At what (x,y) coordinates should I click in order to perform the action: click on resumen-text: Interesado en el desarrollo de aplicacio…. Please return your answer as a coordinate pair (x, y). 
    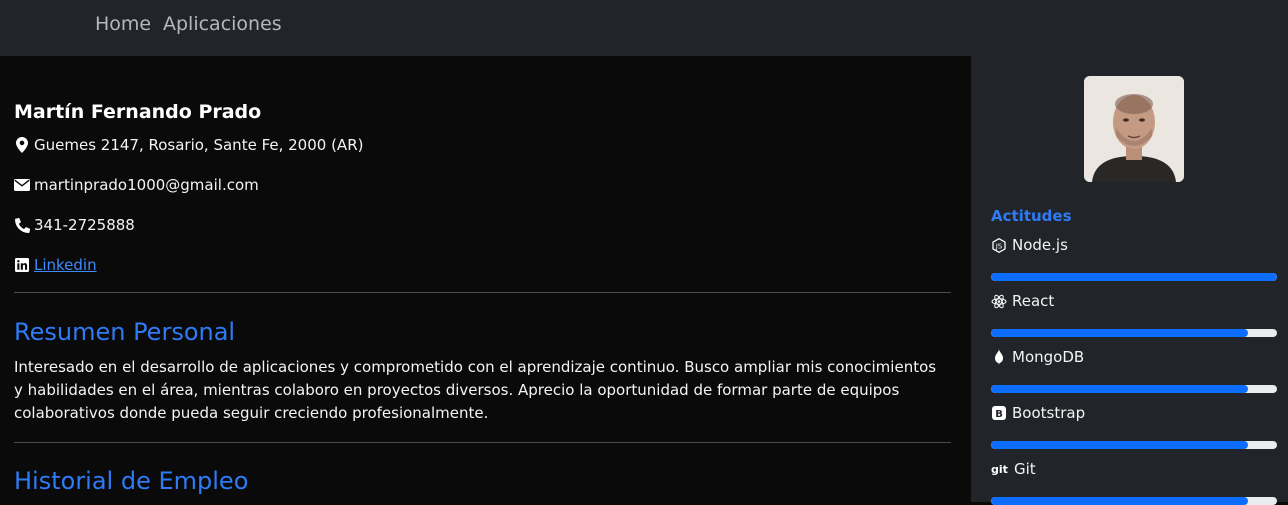
    Looking at the image, I should click on (475, 390).